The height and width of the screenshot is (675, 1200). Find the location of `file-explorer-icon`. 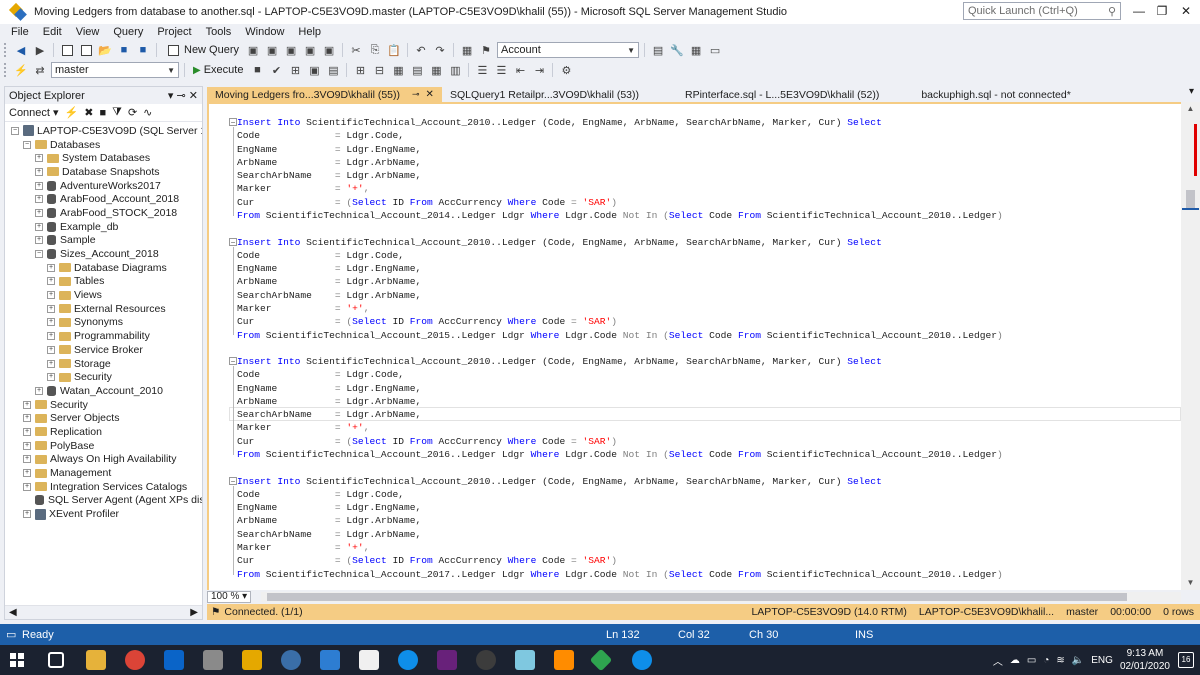

file-explorer-icon is located at coordinates (96, 660).